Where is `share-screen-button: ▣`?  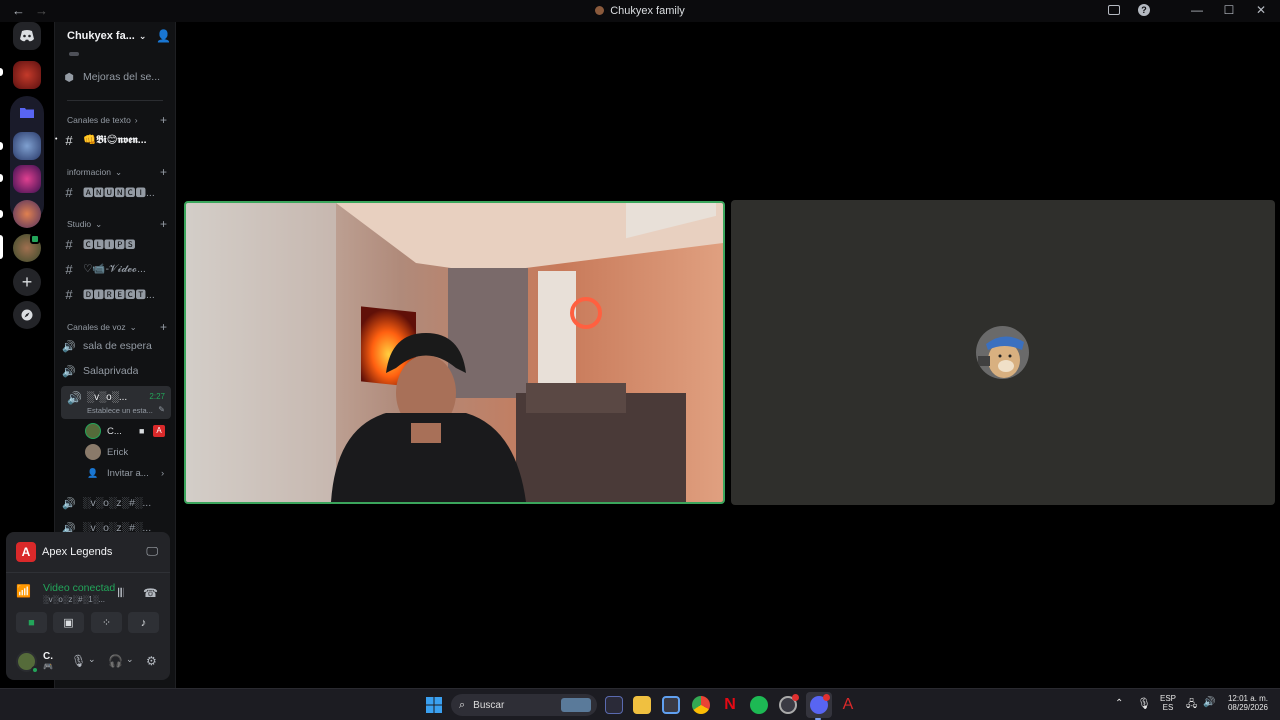
share-screen-button: ▣ is located at coordinates (68, 622).